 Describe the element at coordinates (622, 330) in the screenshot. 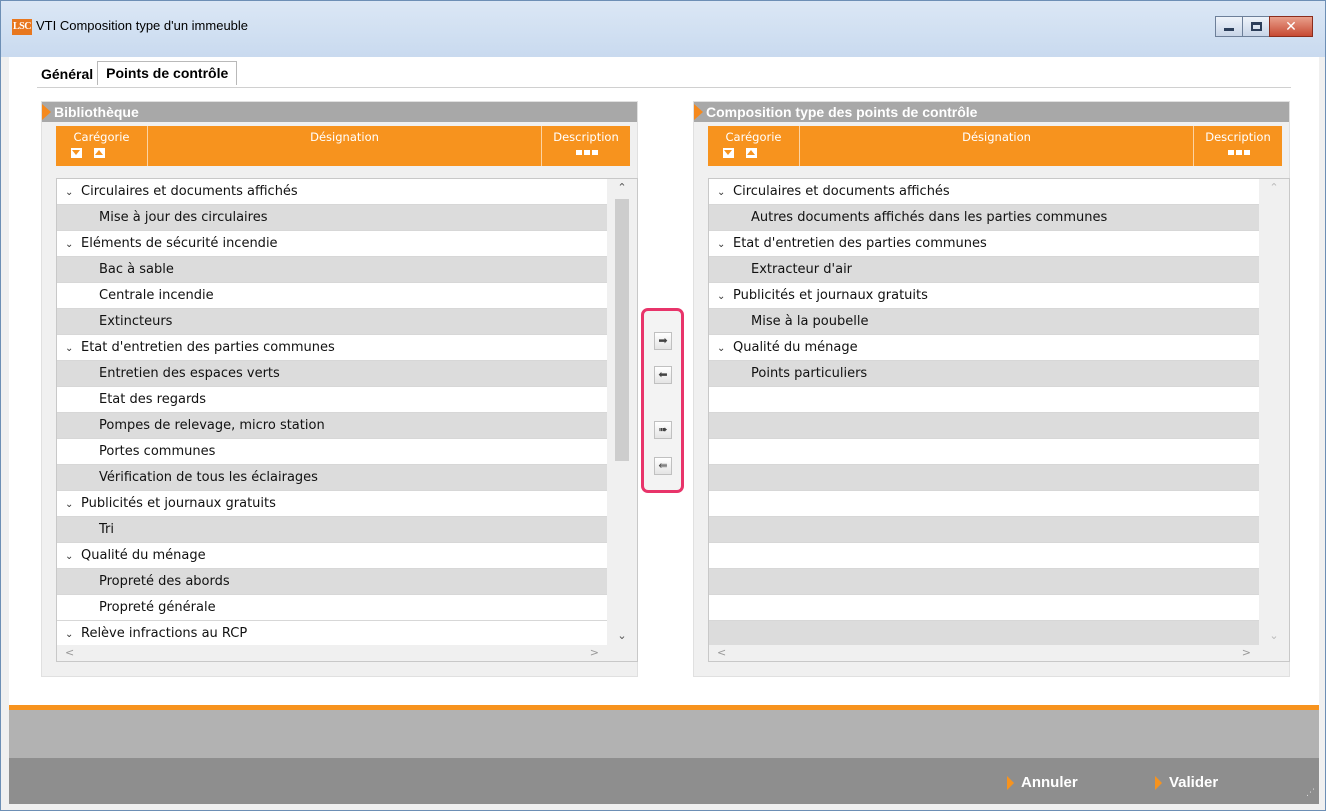

I see `library-scroll-thumb` at that location.